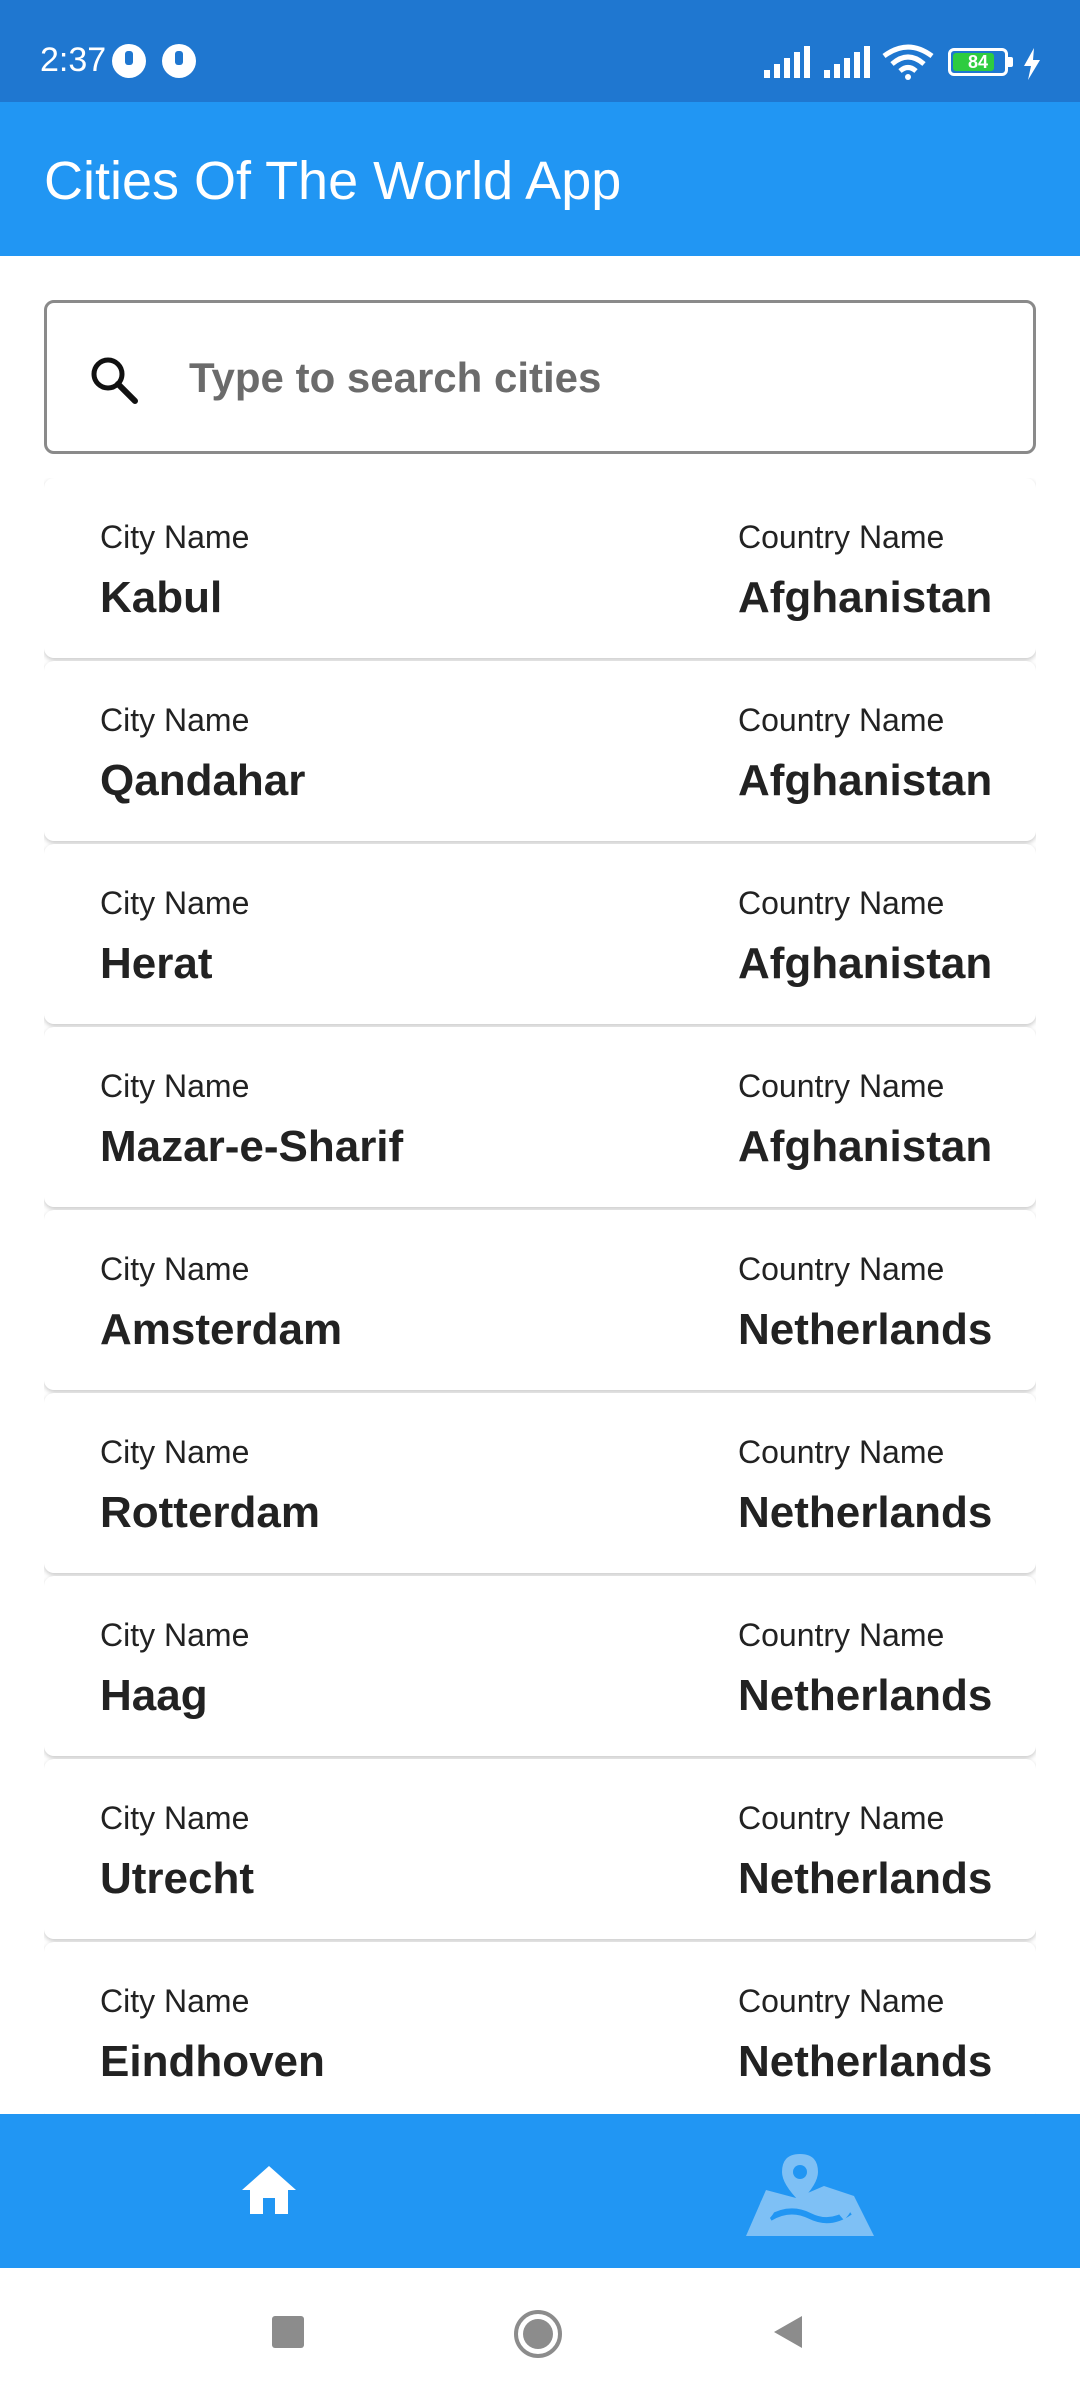 This screenshot has width=1080, height=2400. What do you see at coordinates (540, 51) in the screenshot?
I see `status-bar: 2:37 84` at bounding box center [540, 51].